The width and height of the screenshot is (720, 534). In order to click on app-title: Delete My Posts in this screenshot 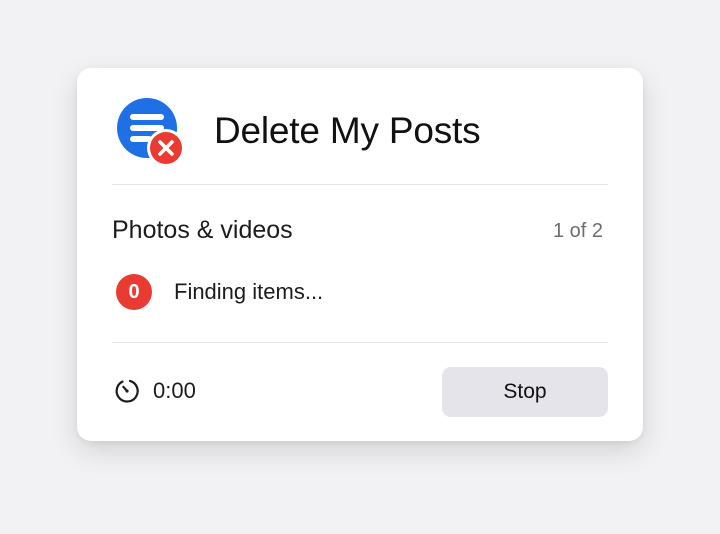, I will do `click(347, 130)`.